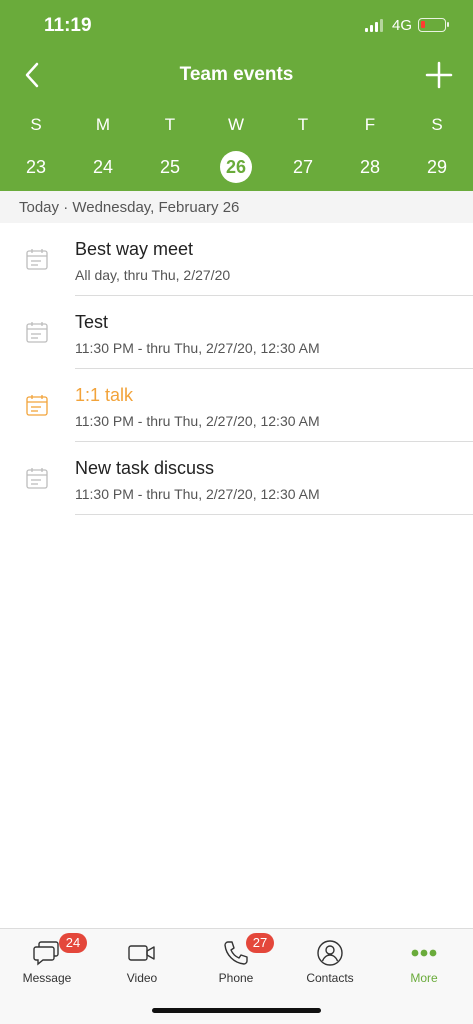  Describe the element at coordinates (170, 147) in the screenshot. I see `day-tuesday: T 25` at that location.